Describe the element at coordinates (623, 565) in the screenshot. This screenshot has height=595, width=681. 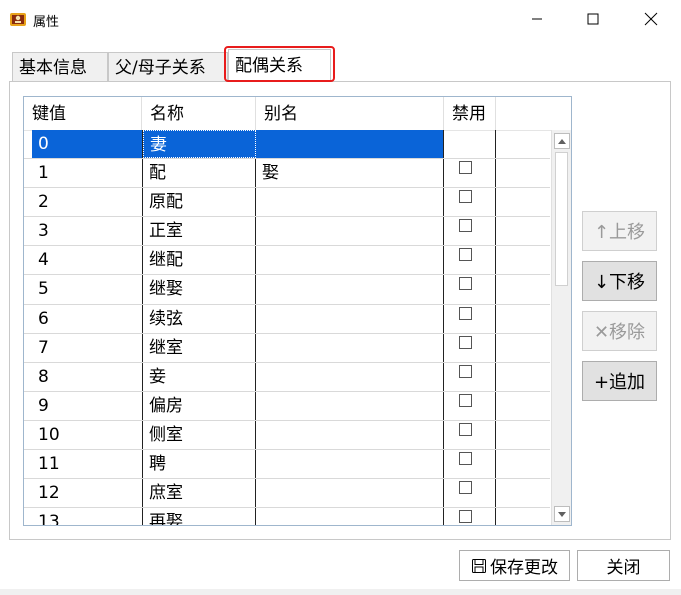
I see `close-button: 关闭` at that location.